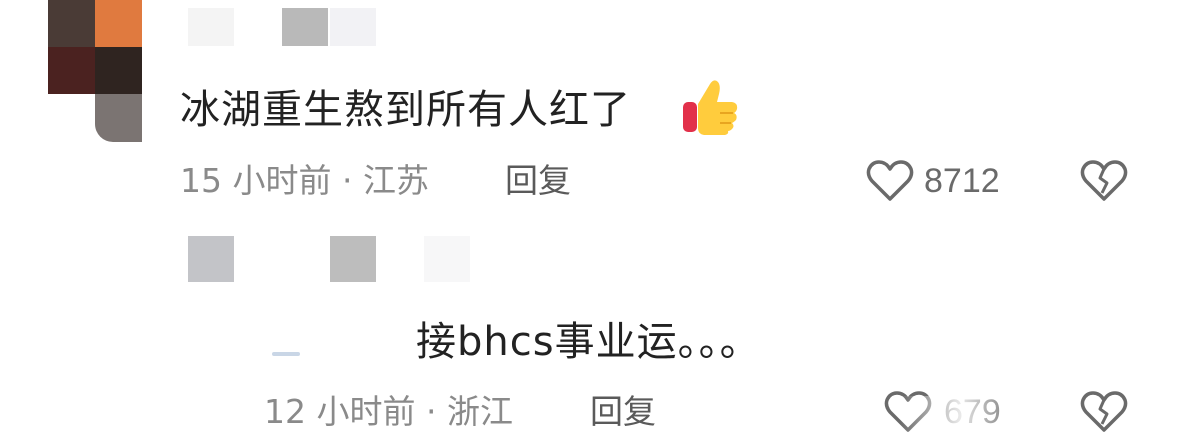 This screenshot has height=443, width=1179. I want to click on comment-location: 江苏, so click(395, 180).